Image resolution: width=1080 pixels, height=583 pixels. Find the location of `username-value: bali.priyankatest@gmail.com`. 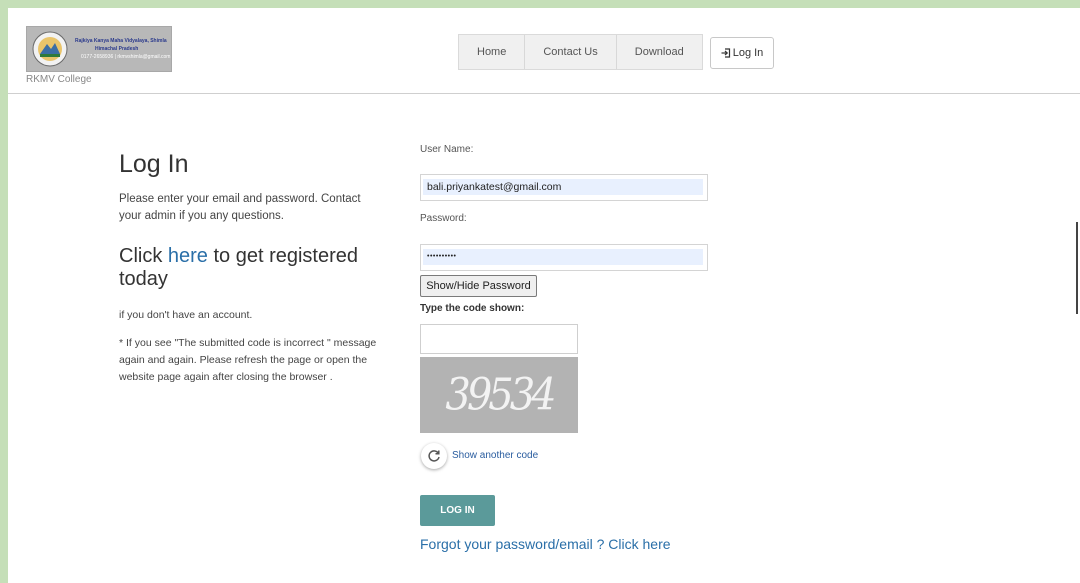

username-value: bali.priyankatest@gmail.com is located at coordinates (563, 187).